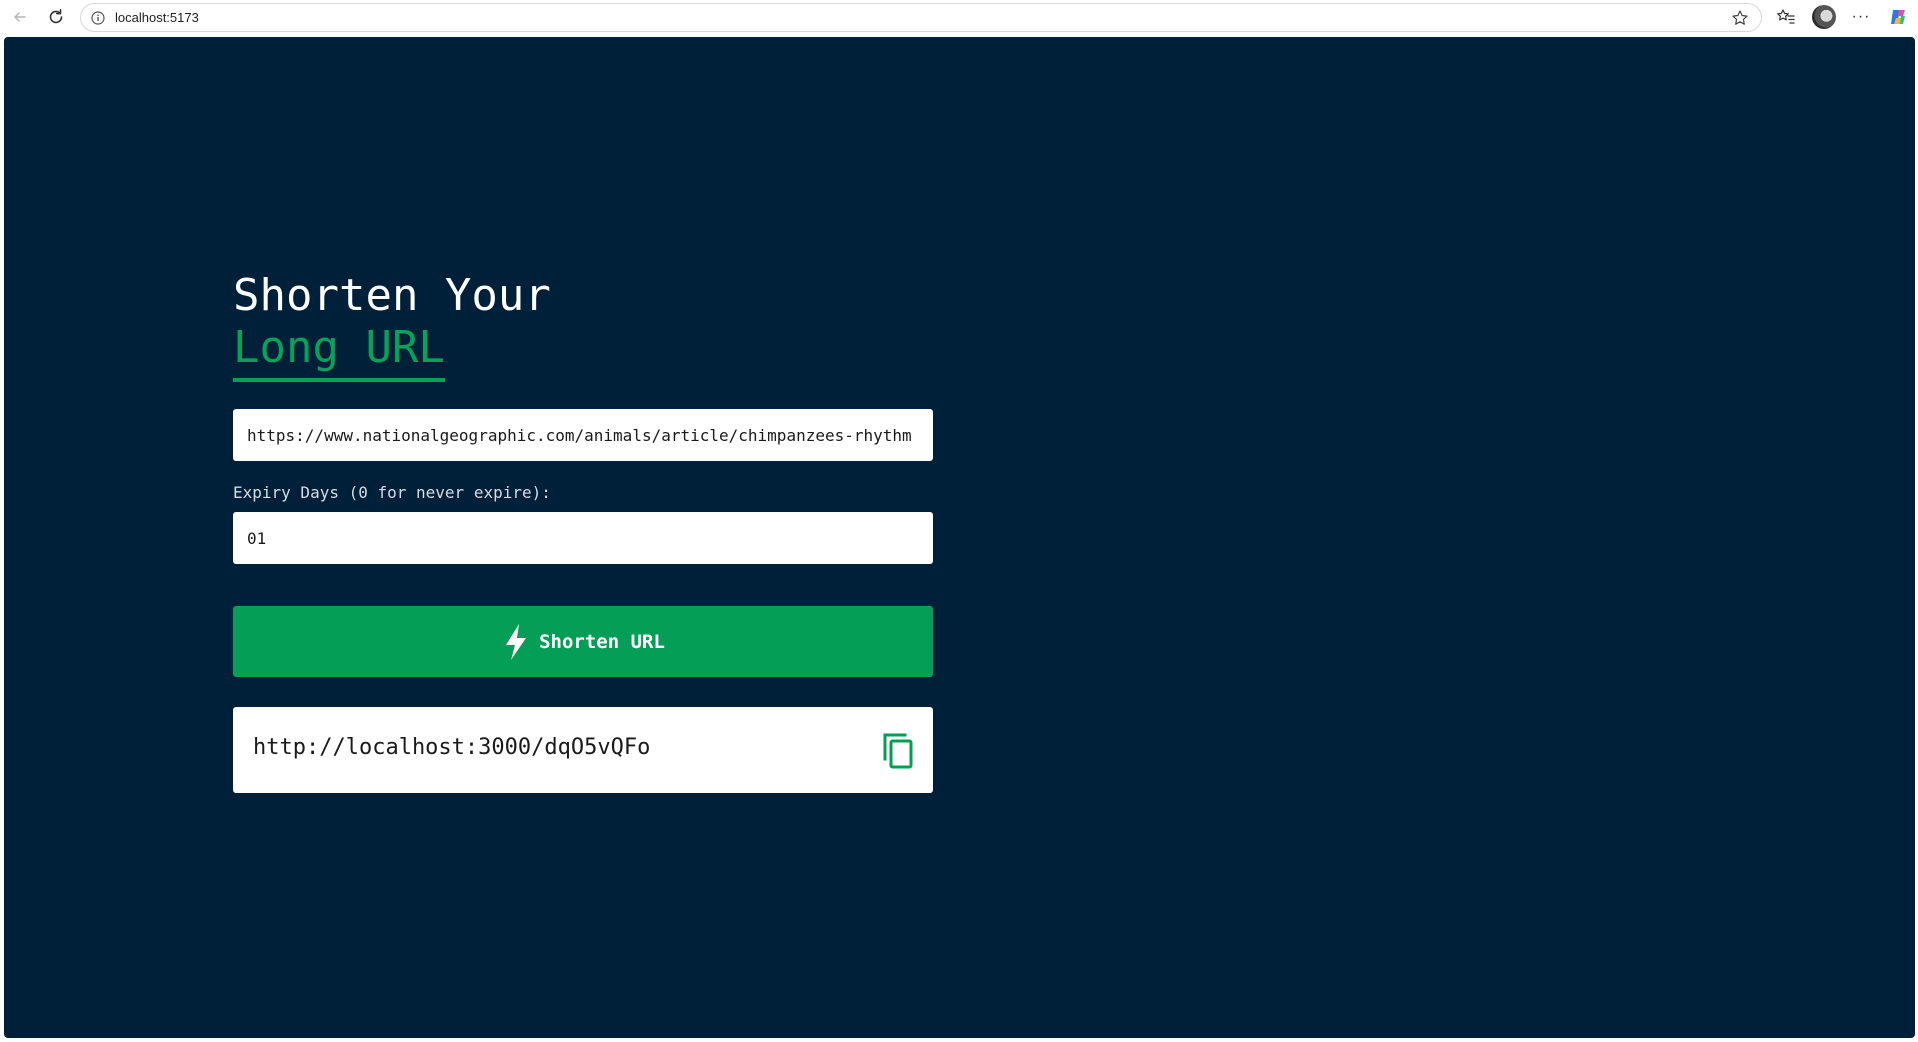 Image resolution: width=1918 pixels, height=1042 pixels. I want to click on reload-icon, so click(56, 17).